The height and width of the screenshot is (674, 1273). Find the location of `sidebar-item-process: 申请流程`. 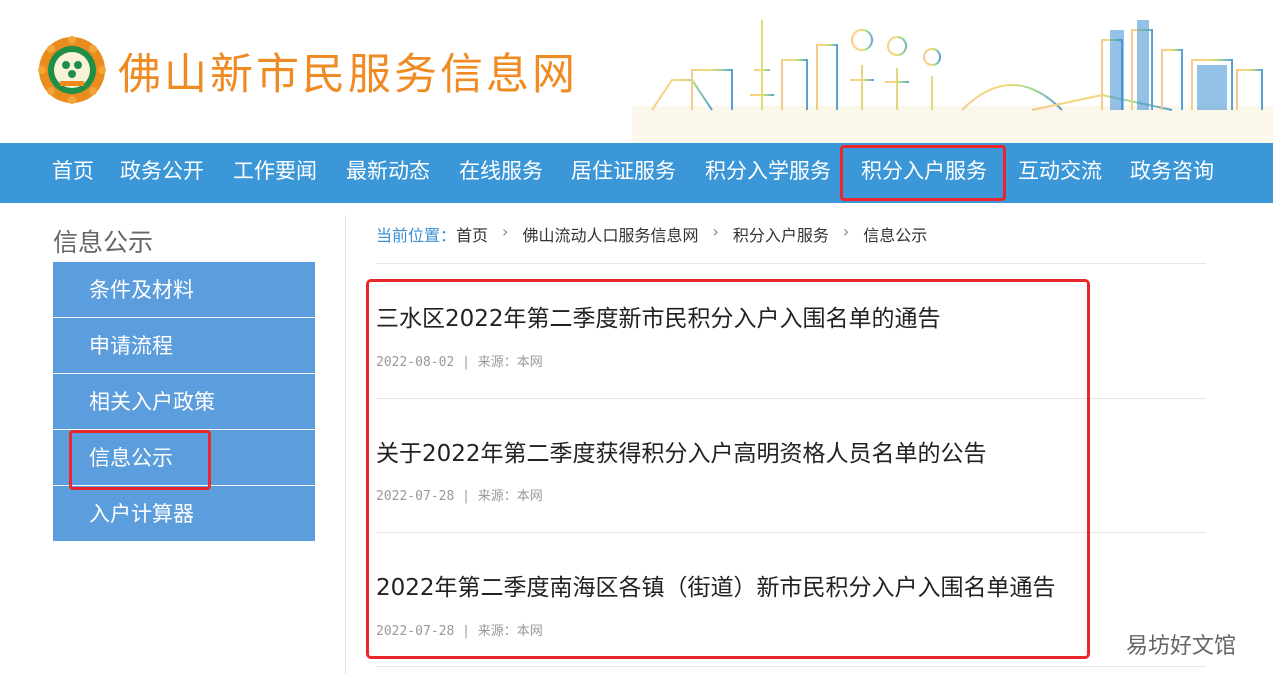

sidebar-item-process: 申请流程 is located at coordinates (184, 346).